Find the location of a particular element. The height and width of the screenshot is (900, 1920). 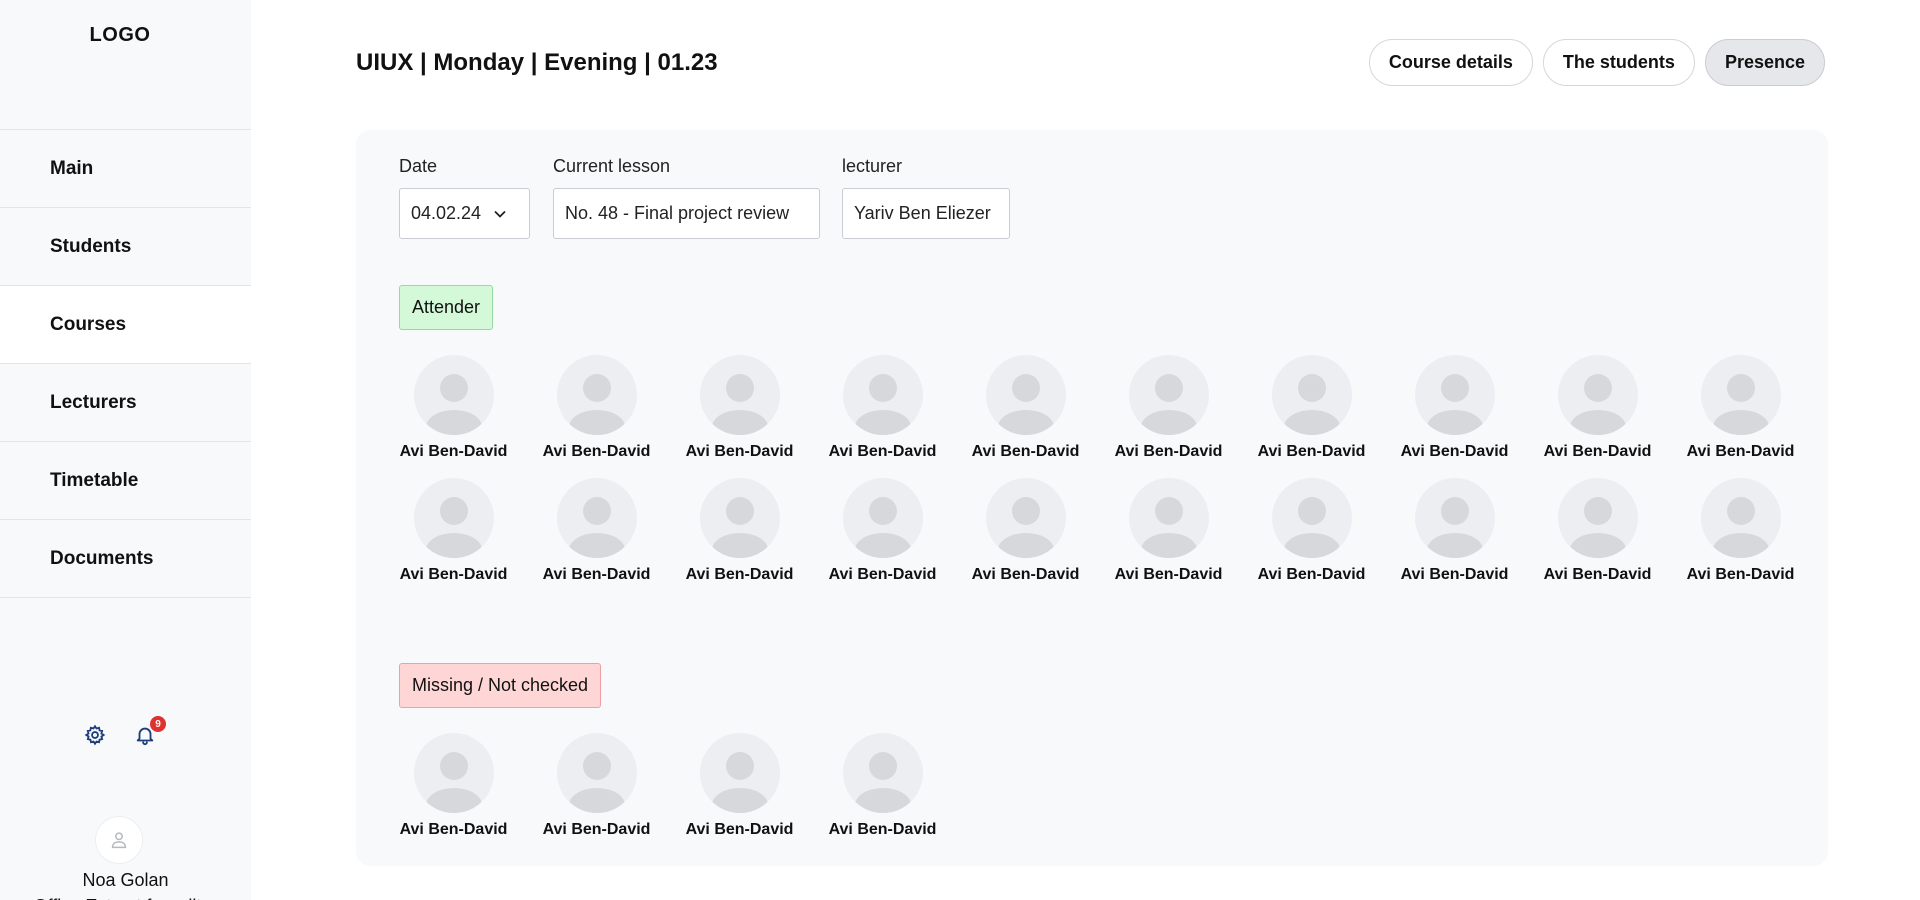

sidebar-item-main: Main is located at coordinates (125, 169).